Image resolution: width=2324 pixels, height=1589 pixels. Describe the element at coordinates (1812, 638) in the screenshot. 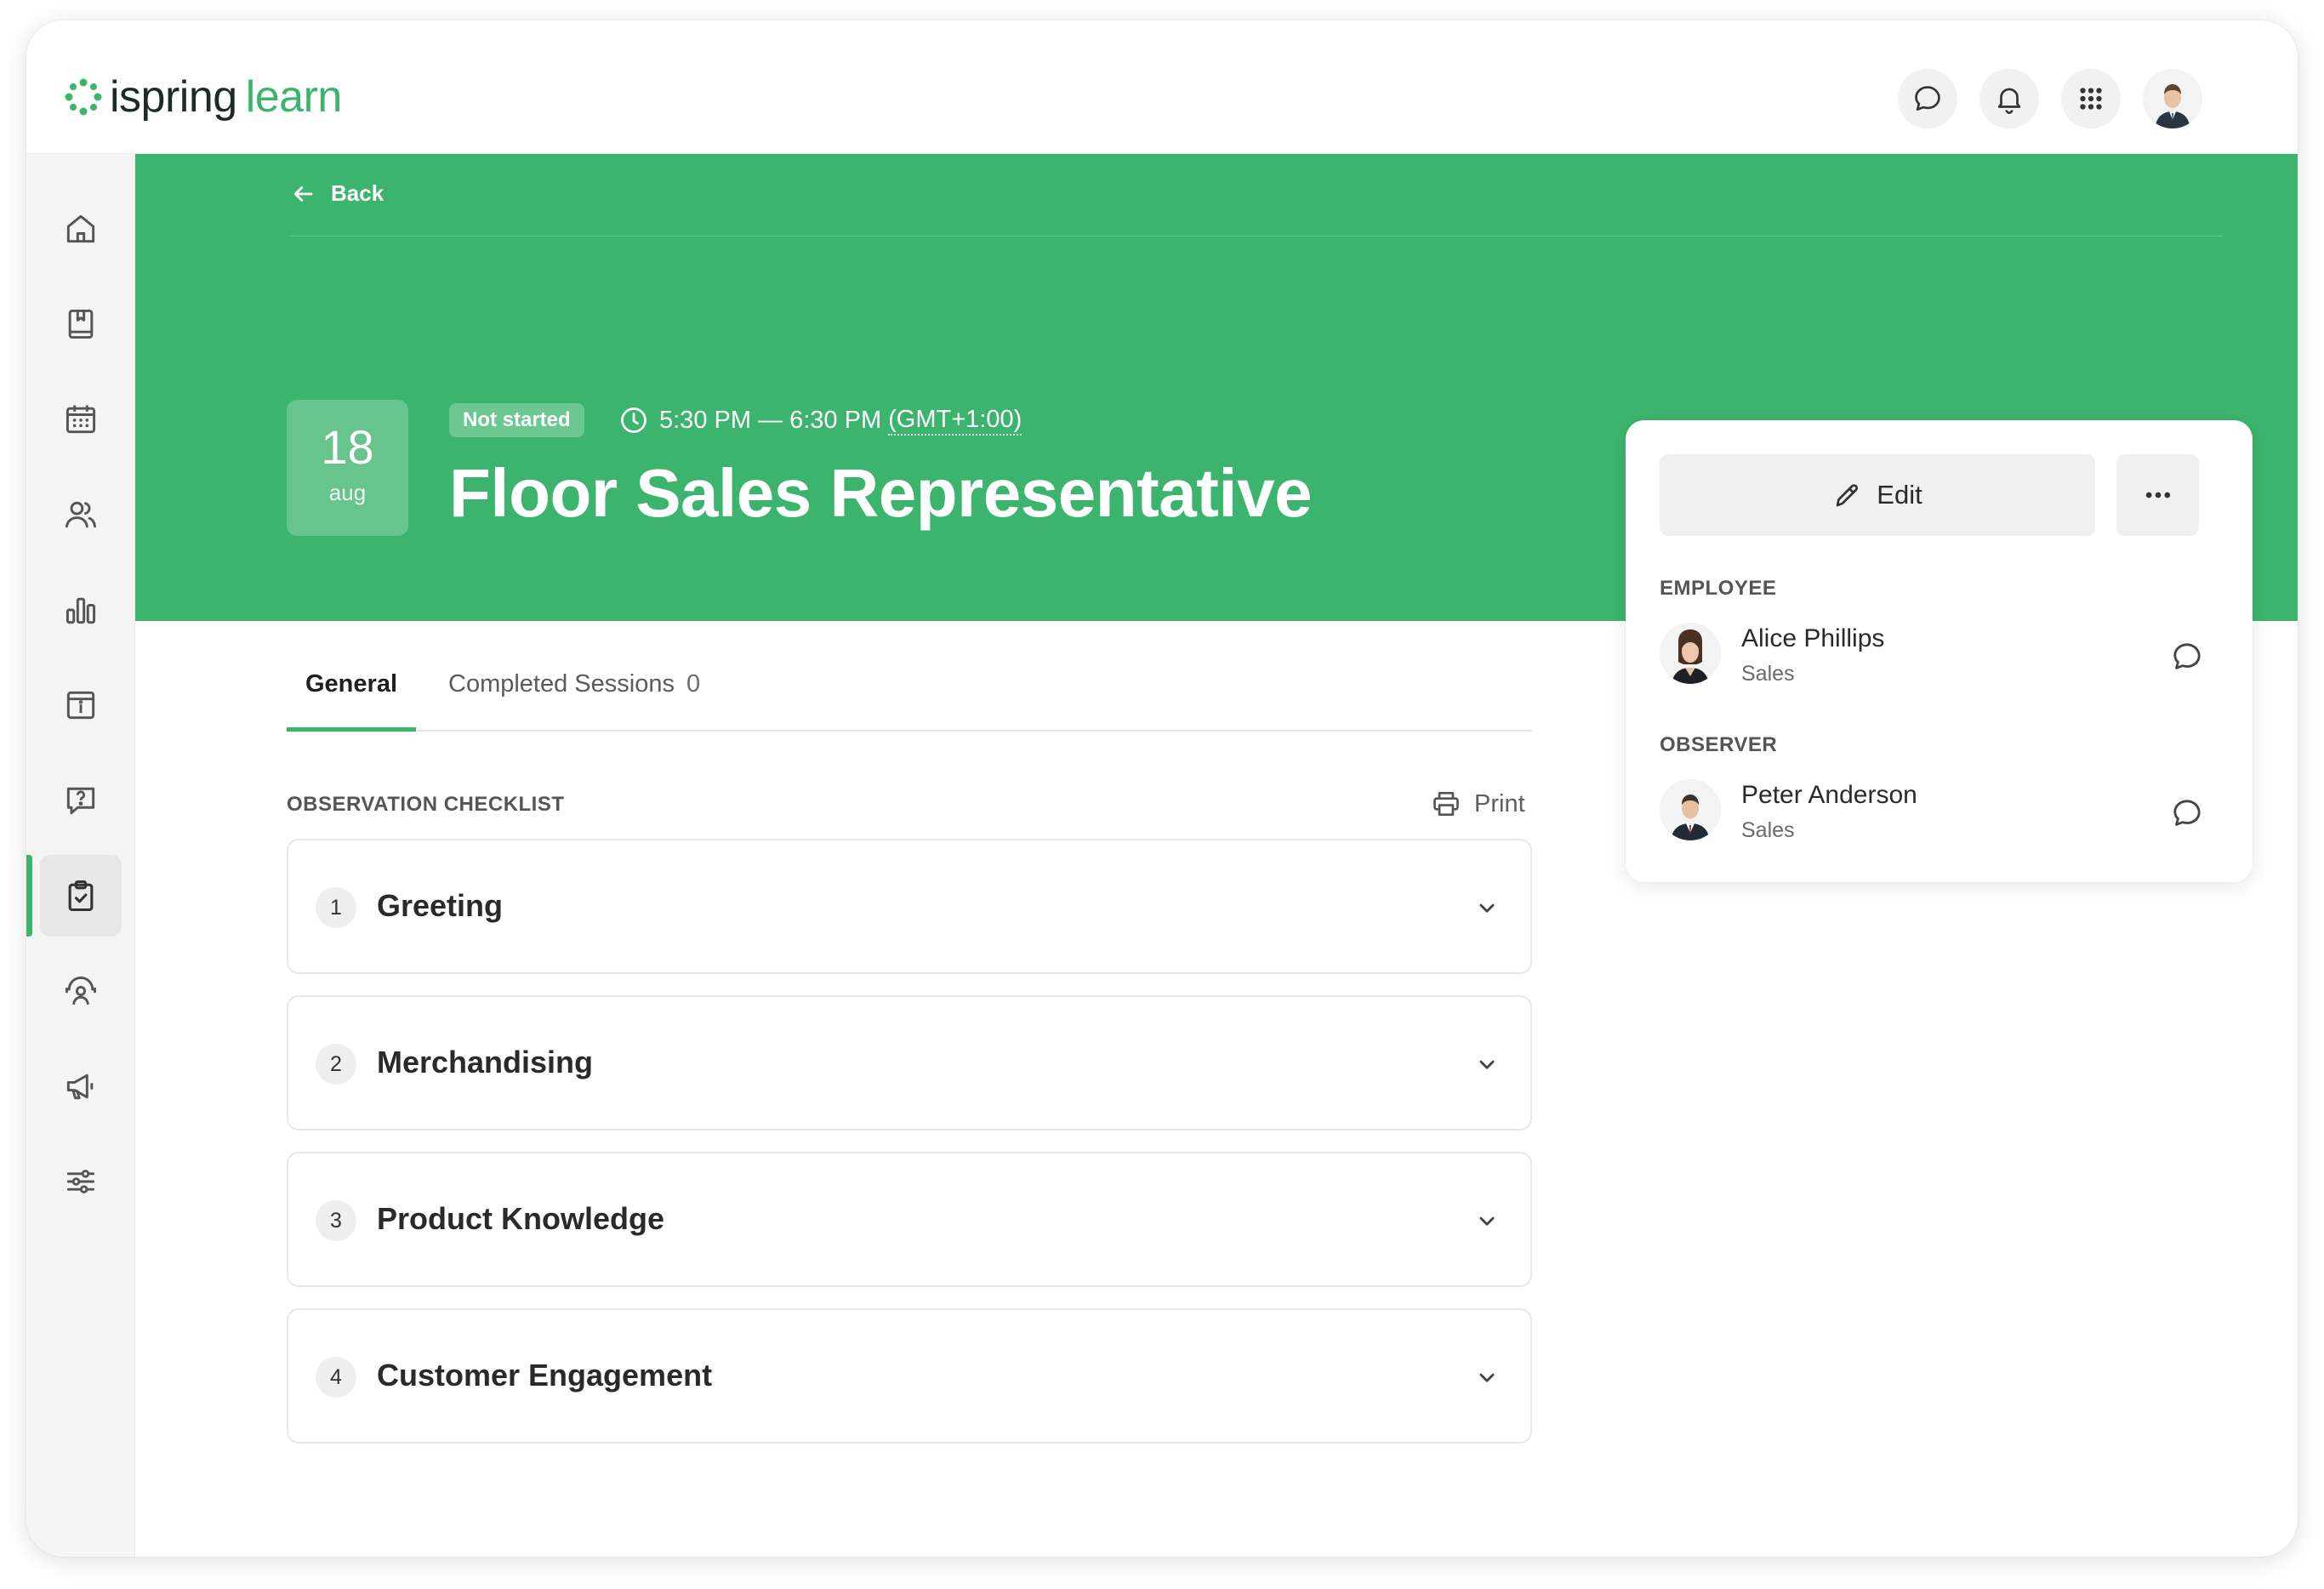

I see `employee-name: Alice Phillips` at that location.